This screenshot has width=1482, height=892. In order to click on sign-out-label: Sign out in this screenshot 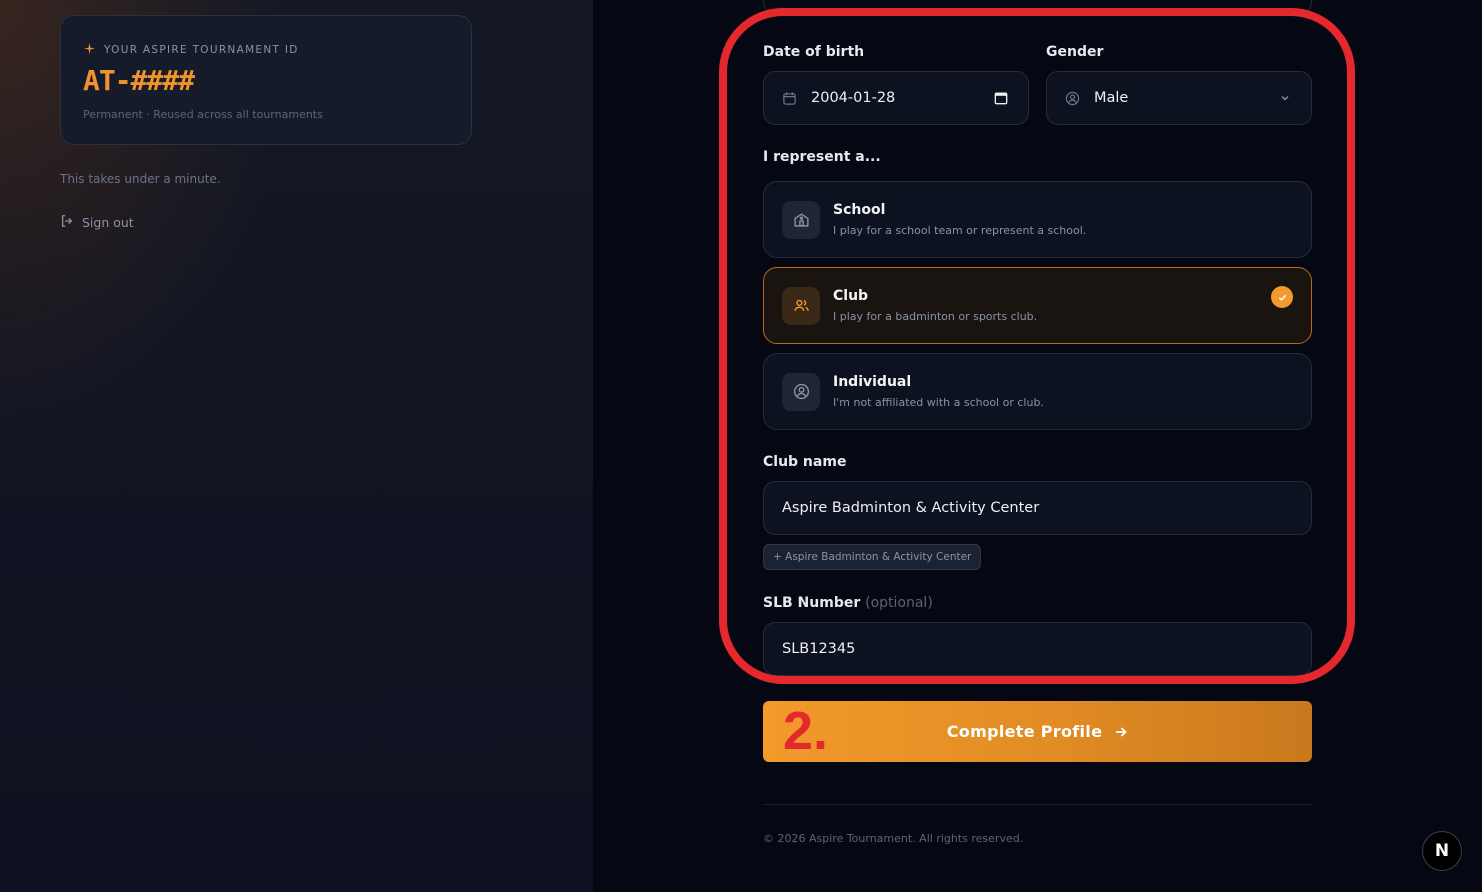, I will do `click(108, 222)`.